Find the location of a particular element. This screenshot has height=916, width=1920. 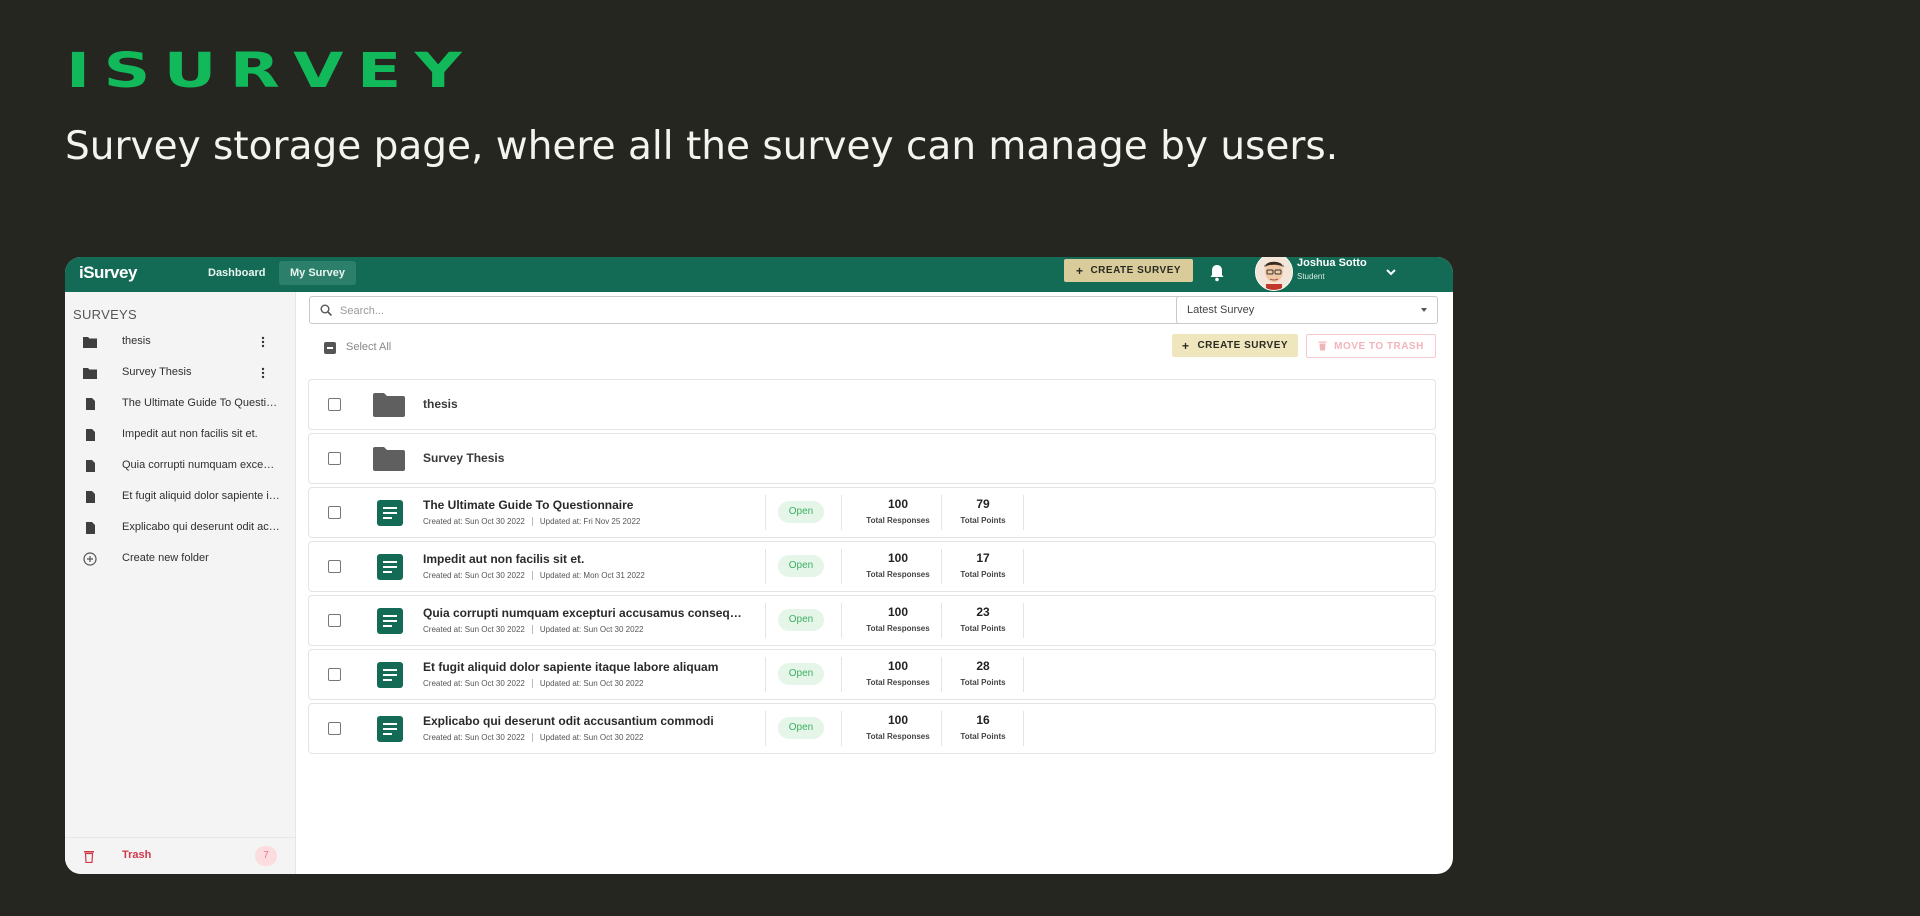

trash-count-badge: 7 is located at coordinates (266, 856).